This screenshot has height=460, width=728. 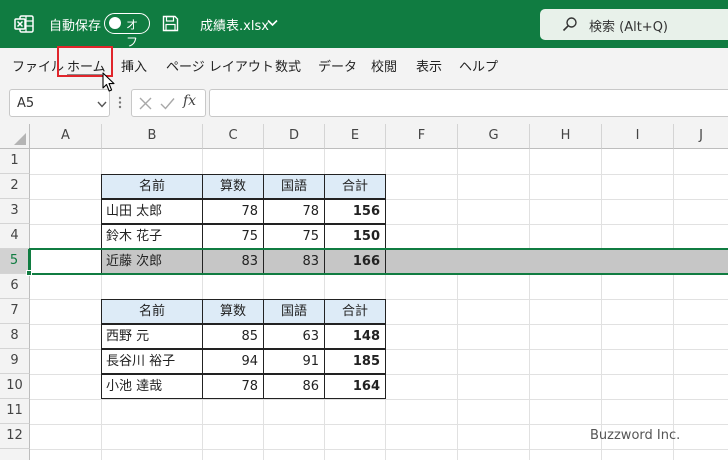 What do you see at coordinates (355, 336) in the screenshot?
I see `table-cell-total: 148` at bounding box center [355, 336].